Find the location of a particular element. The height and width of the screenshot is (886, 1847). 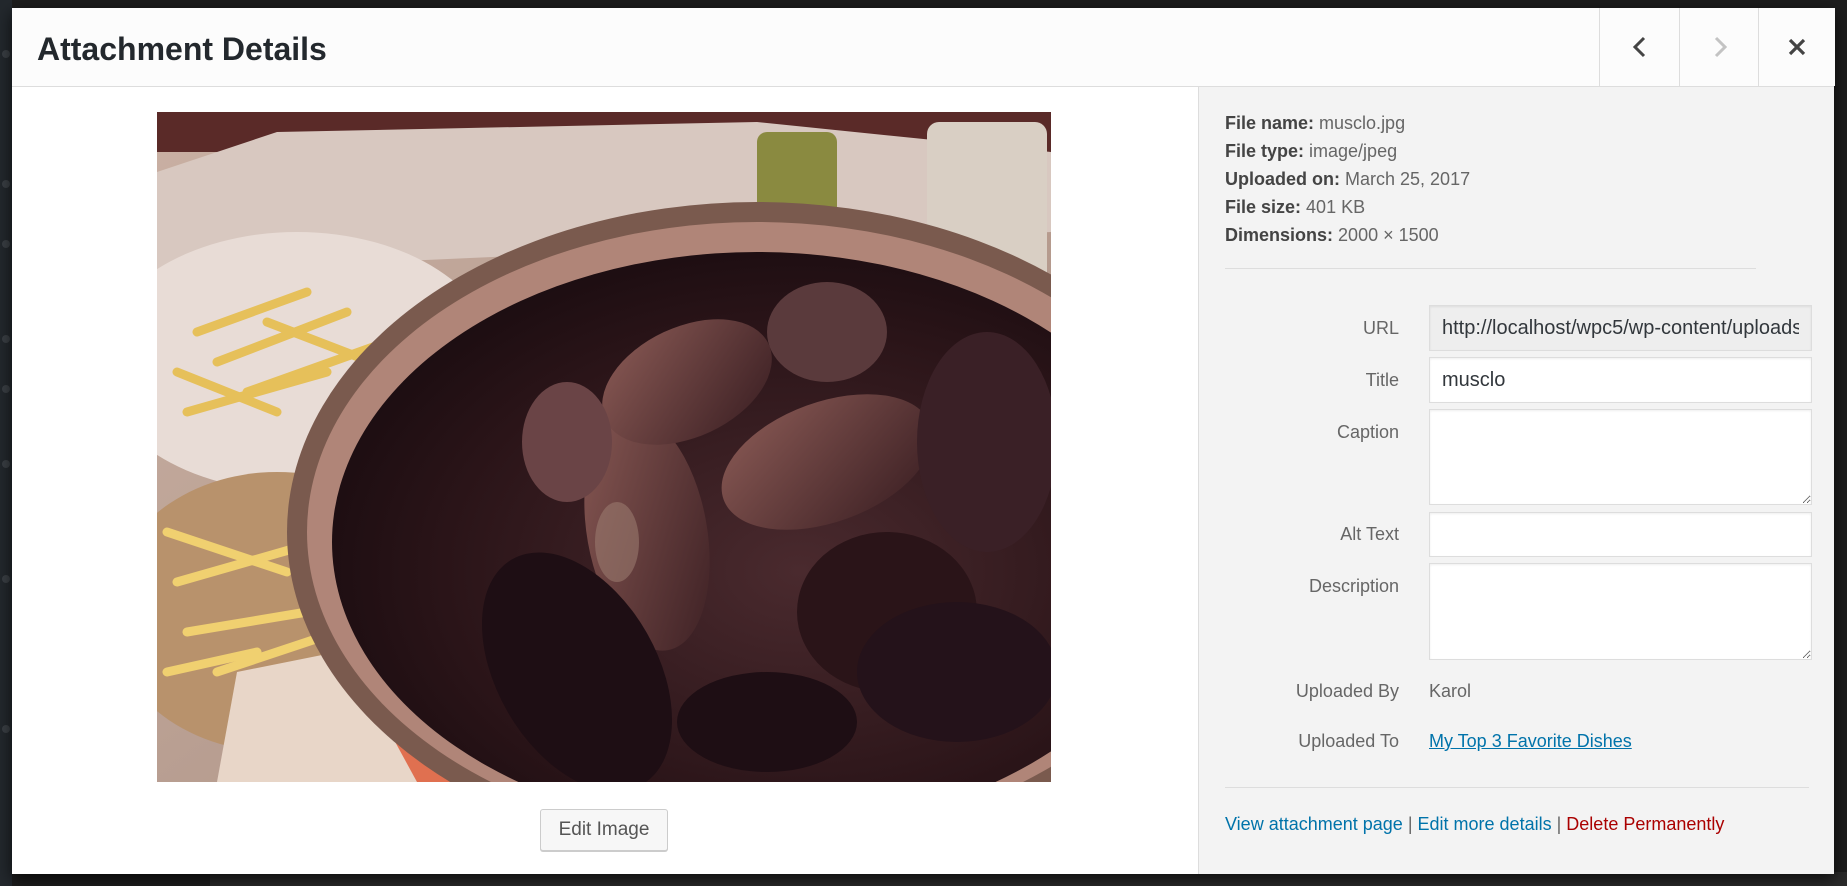

description-field is located at coordinates (1620, 611).